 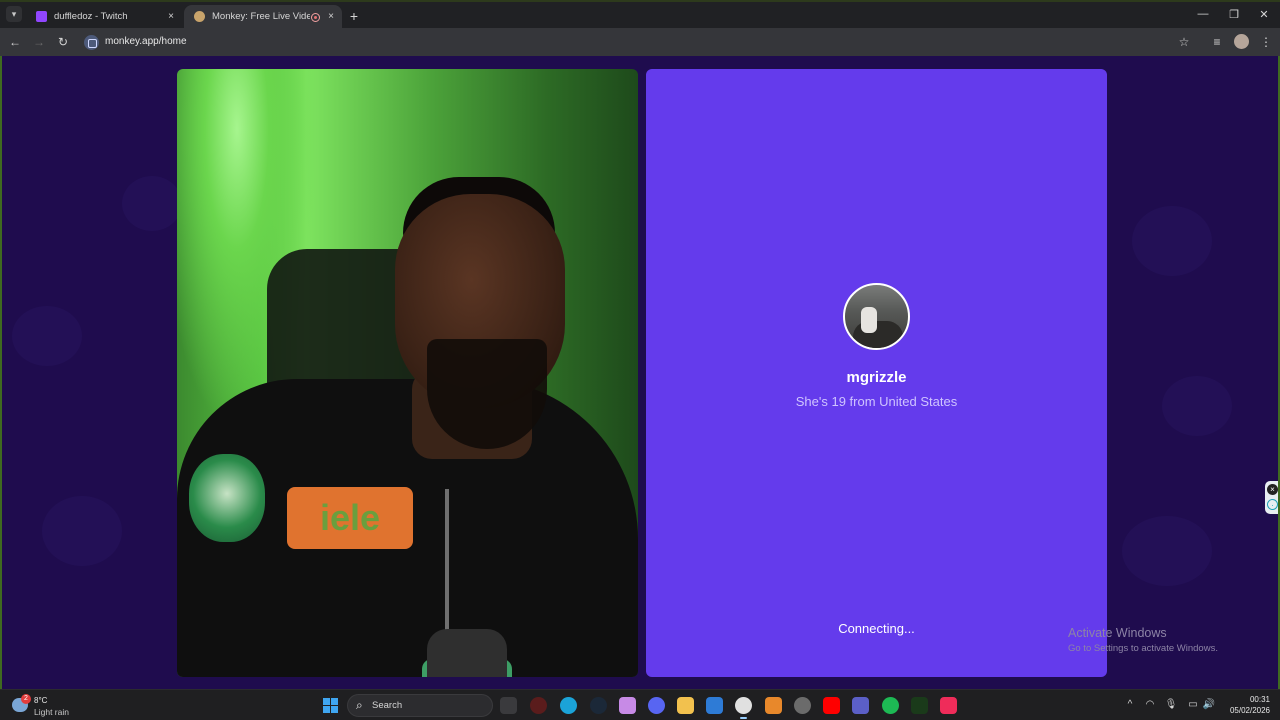 I want to click on outlook-icon, so click(x=714, y=705).